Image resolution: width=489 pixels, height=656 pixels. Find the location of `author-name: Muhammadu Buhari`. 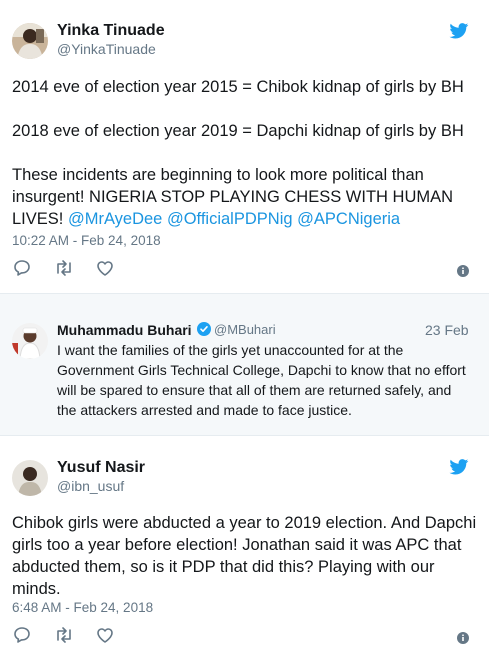

author-name: Muhammadu Buhari is located at coordinates (124, 330).